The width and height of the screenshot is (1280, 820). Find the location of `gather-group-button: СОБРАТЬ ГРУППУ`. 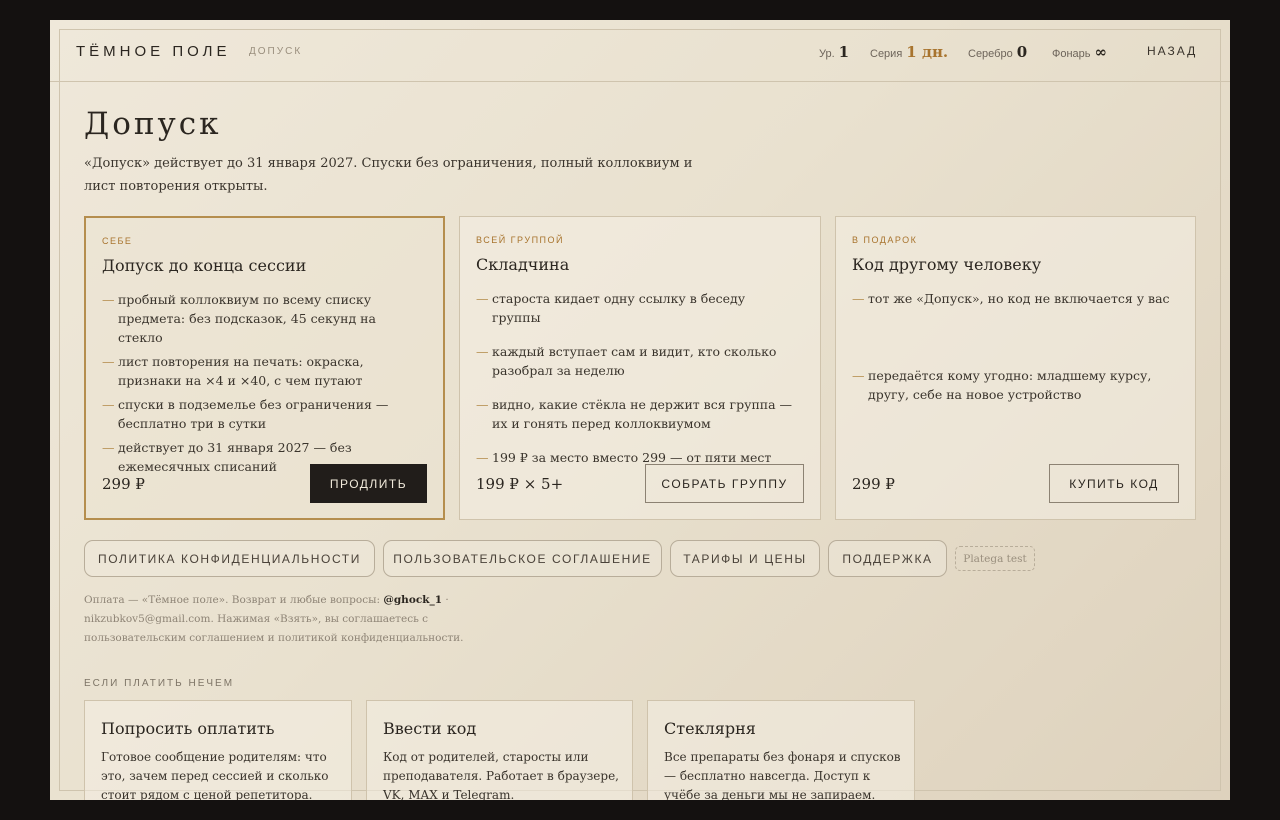

gather-group-button: СОБРАТЬ ГРУППУ is located at coordinates (724, 483).